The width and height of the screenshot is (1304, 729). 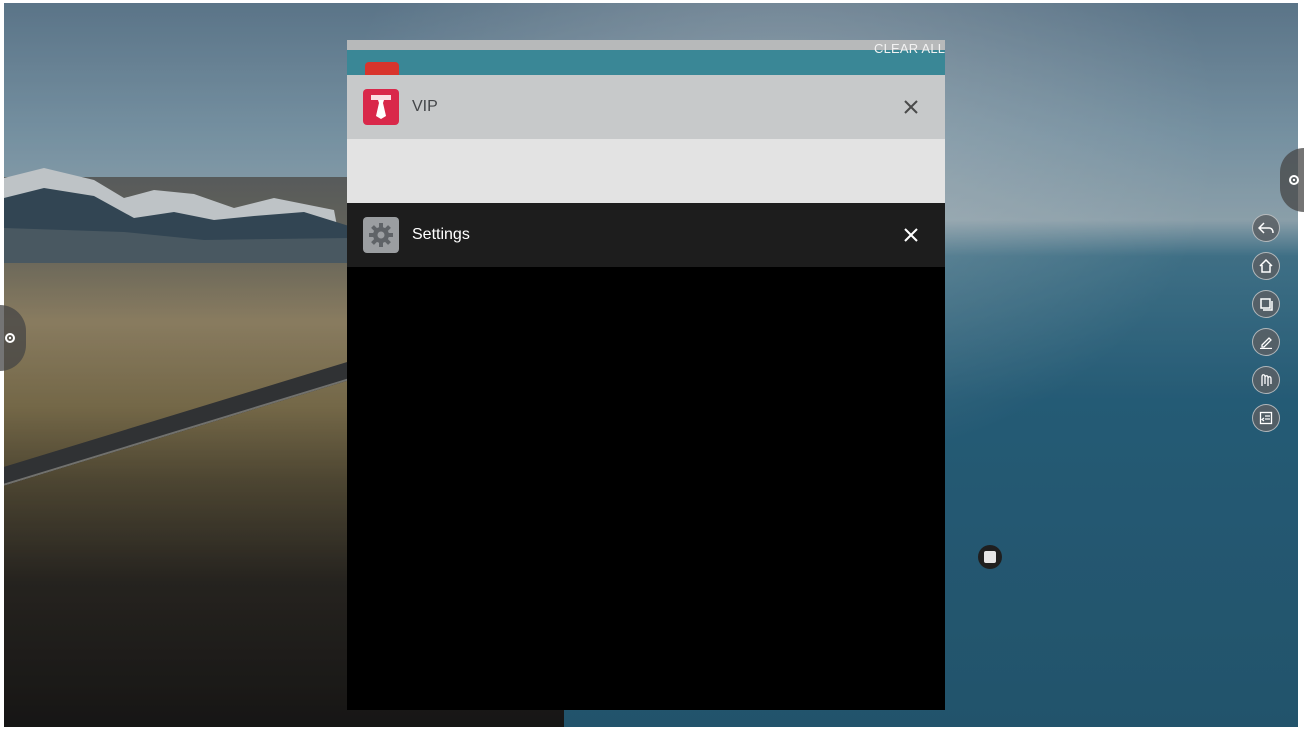 I want to click on touch-tool-button, so click(x=1266, y=380).